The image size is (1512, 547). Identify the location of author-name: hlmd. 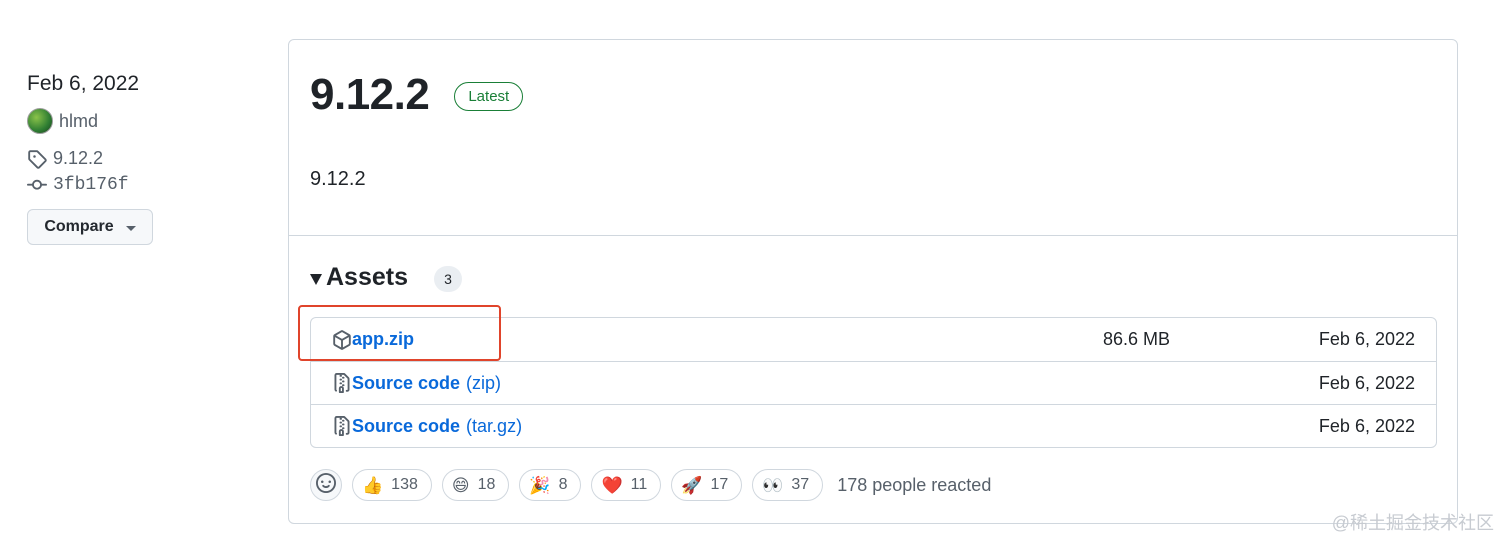
(78, 121).